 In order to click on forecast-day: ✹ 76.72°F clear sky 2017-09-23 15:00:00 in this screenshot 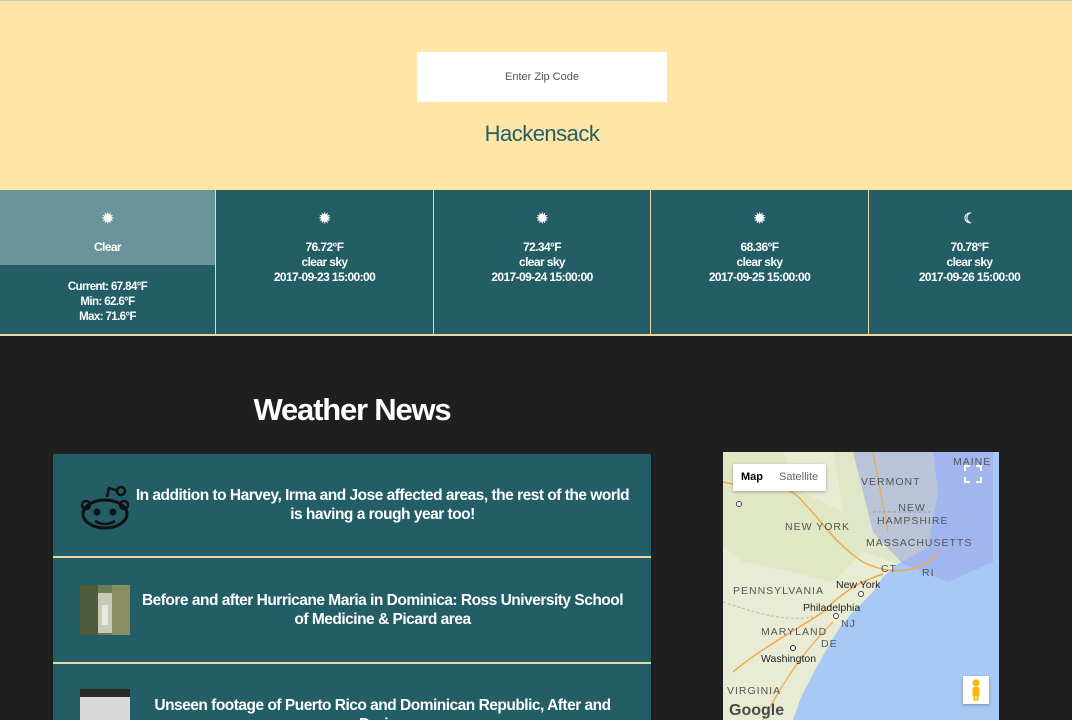, I will do `click(324, 262)`.